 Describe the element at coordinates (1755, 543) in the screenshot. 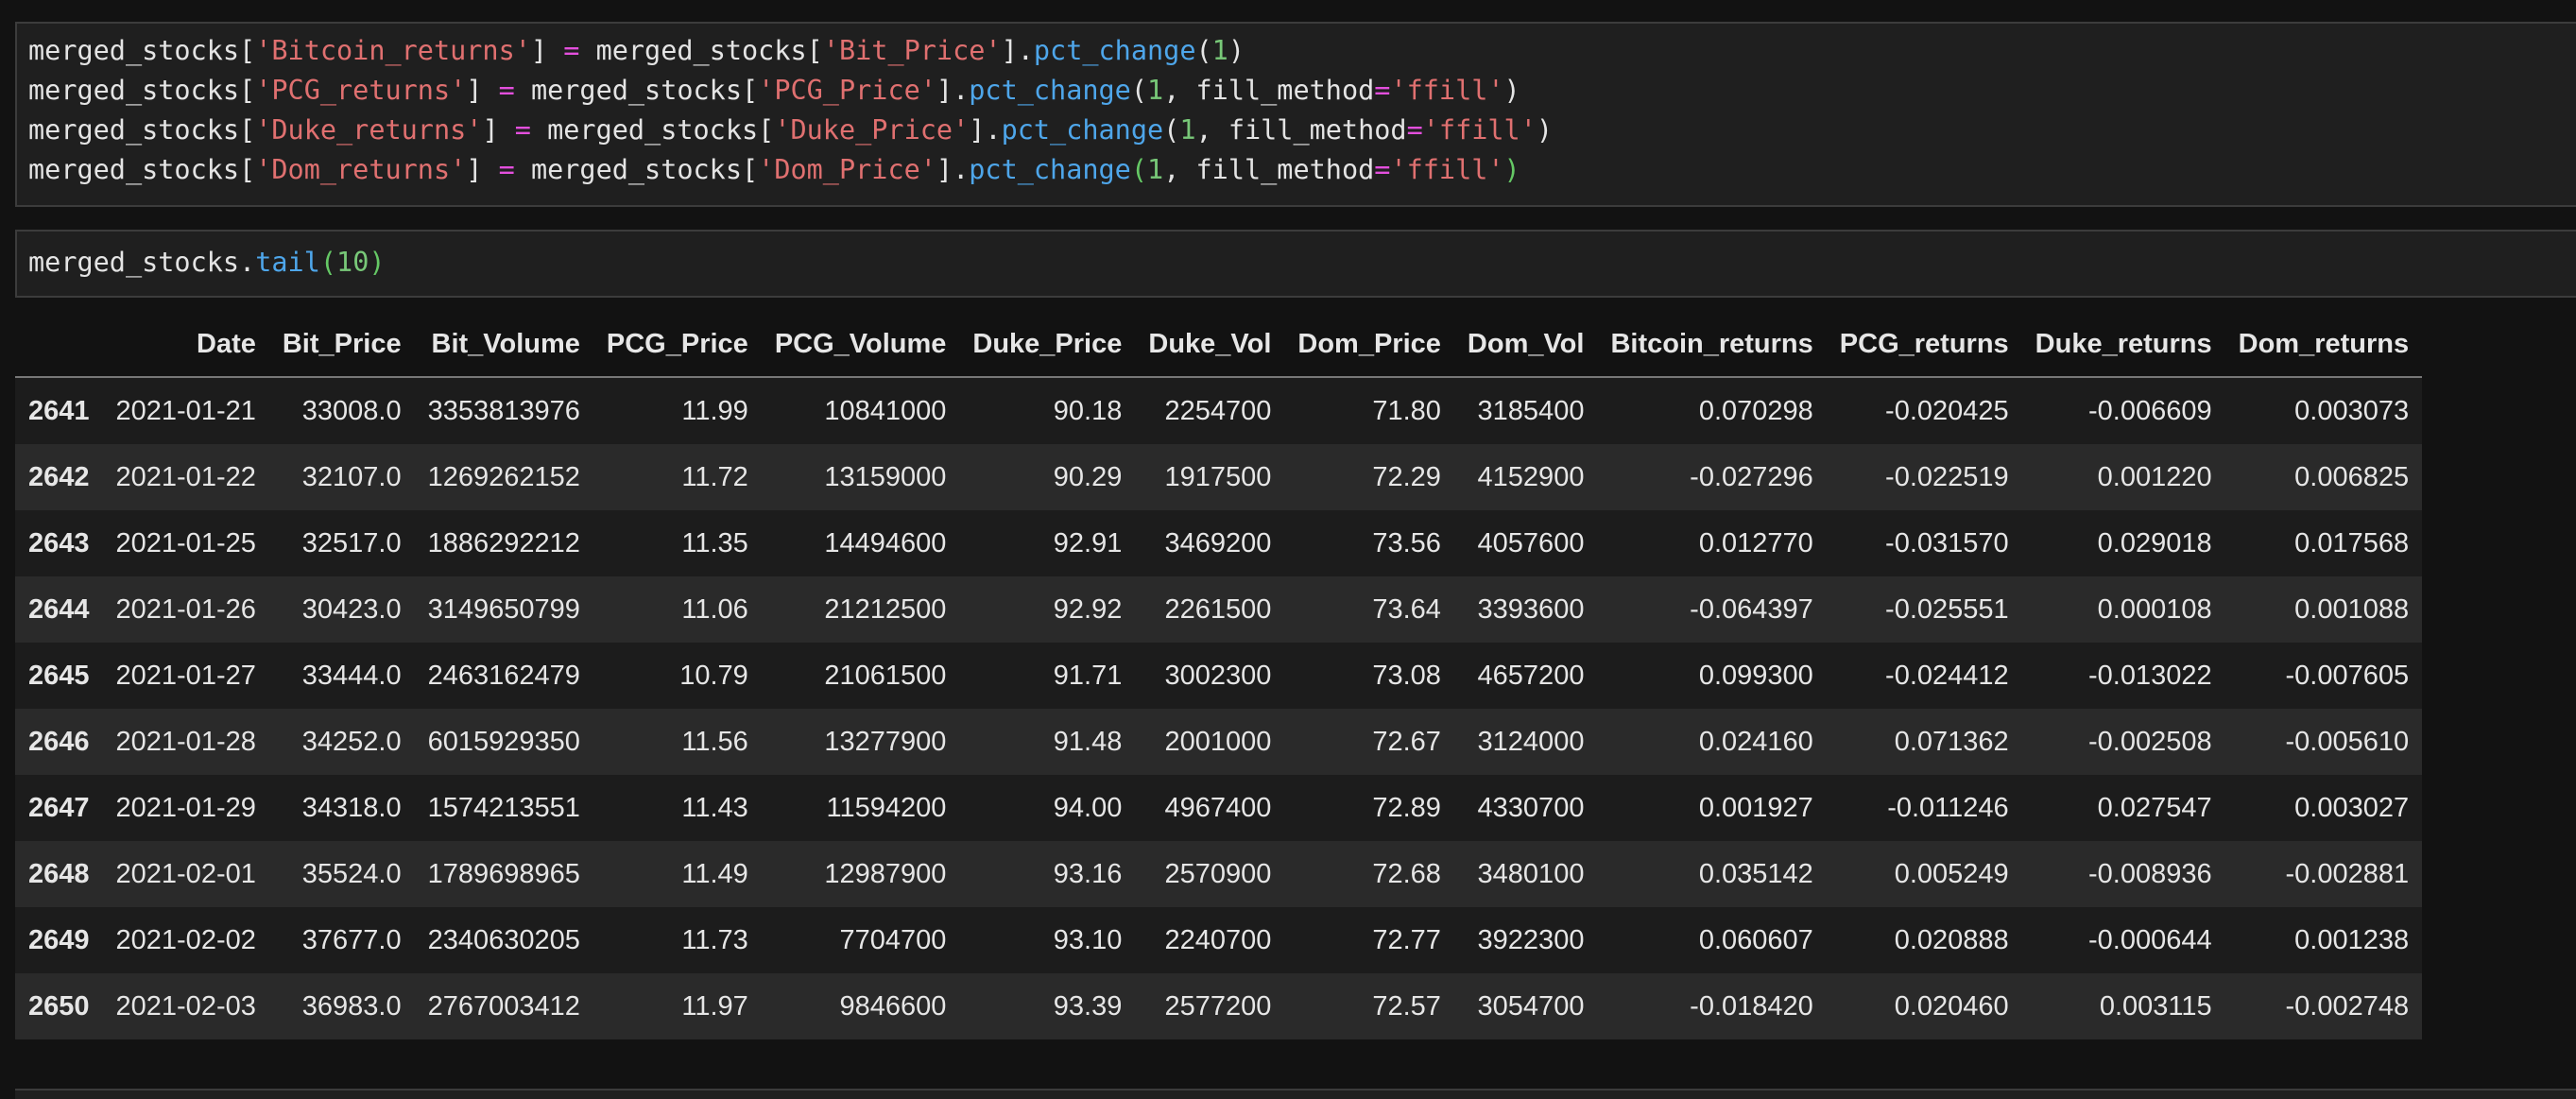

I see `table-cell: 0.012770` at that location.